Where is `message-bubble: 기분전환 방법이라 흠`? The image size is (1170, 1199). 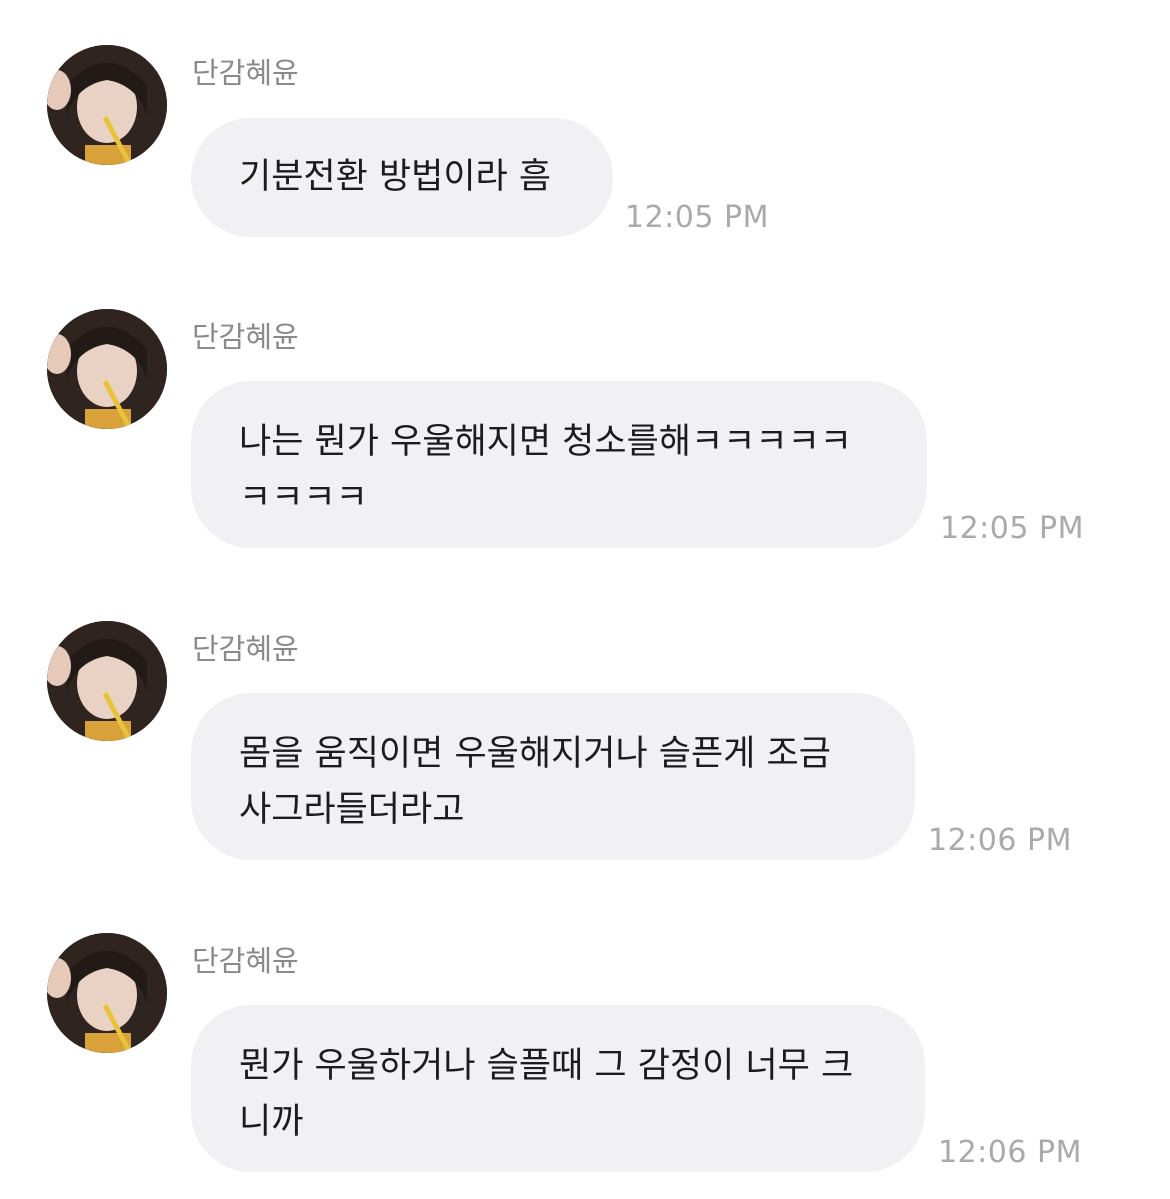
message-bubble: 기분전환 방법이라 흠 is located at coordinates (402, 177).